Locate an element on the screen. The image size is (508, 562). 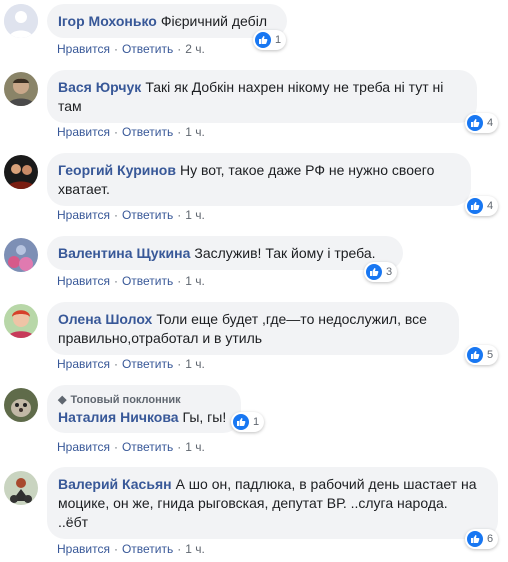
top-fan-badge: ◆ Топовый поклонник is located at coordinates (143, 400).